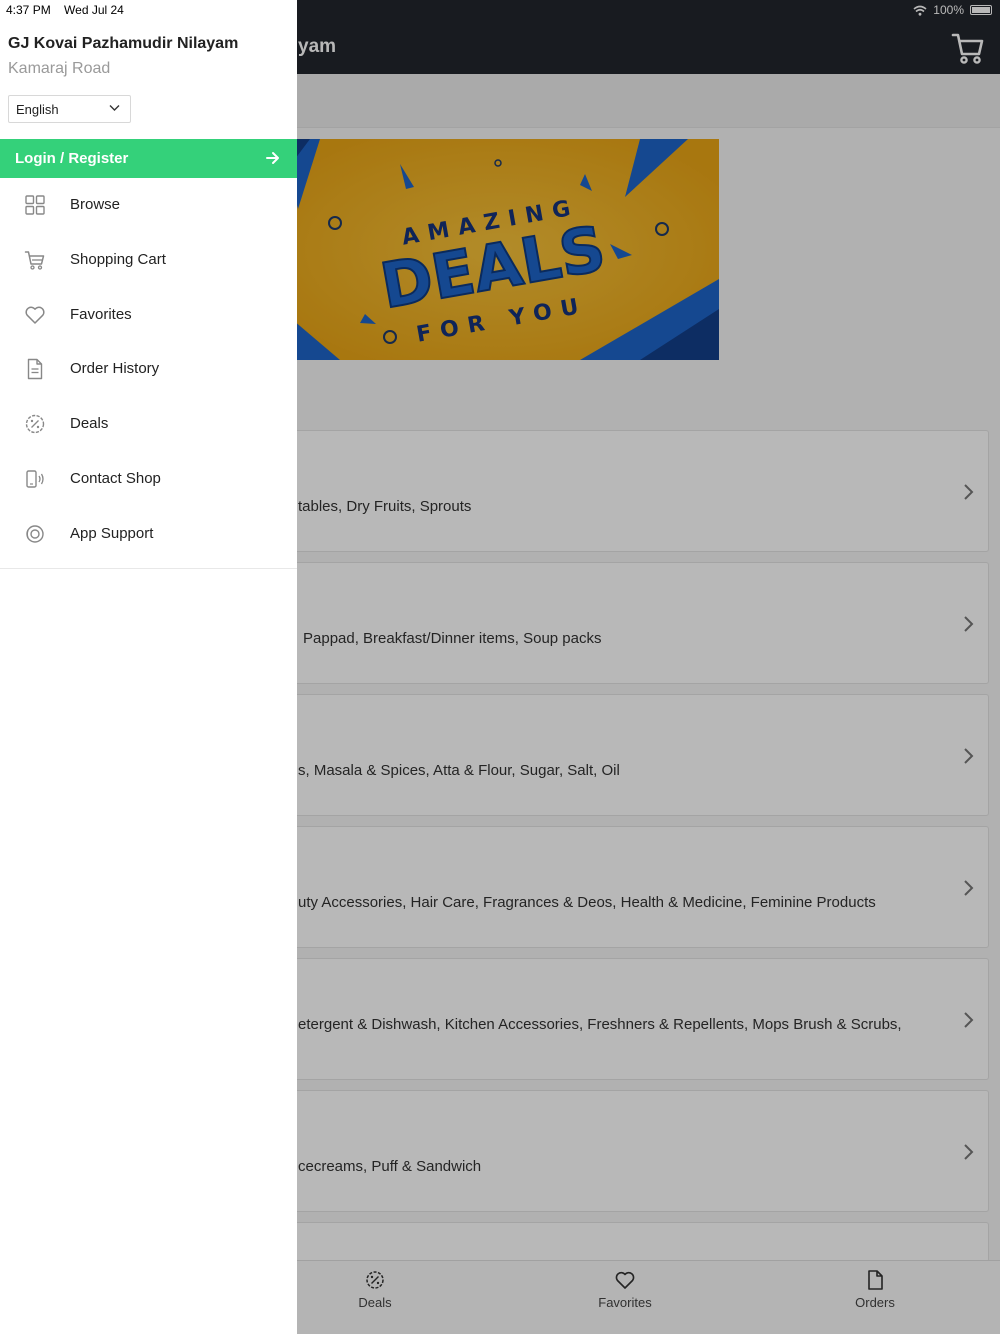  What do you see at coordinates (115, 369) in the screenshot?
I see `menu-label: Order History` at bounding box center [115, 369].